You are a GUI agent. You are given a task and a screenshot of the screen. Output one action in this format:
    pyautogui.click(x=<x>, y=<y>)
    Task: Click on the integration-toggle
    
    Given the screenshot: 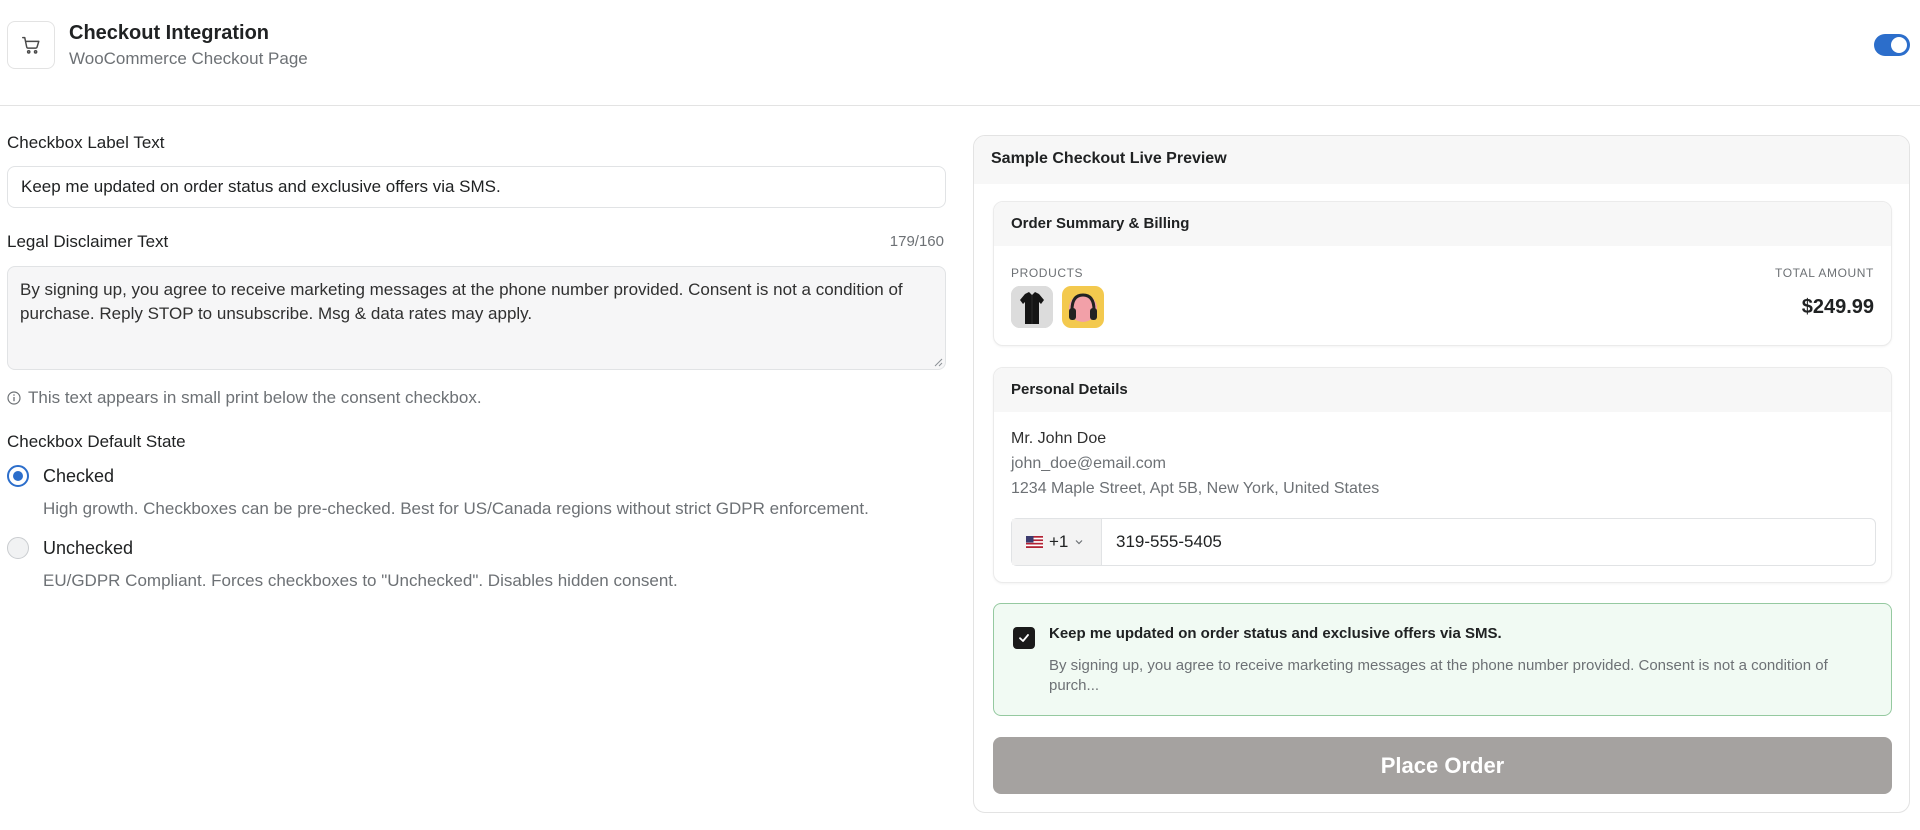 What is the action you would take?
    pyautogui.click(x=1892, y=45)
    